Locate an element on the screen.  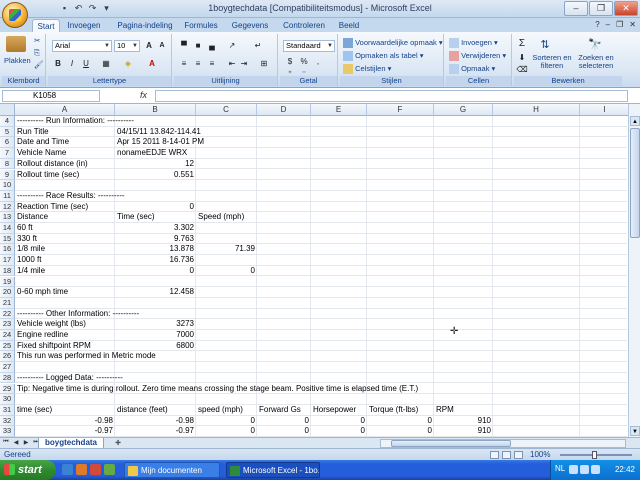
cell-a18: 1/4 mile is located at coordinates (65, 271).